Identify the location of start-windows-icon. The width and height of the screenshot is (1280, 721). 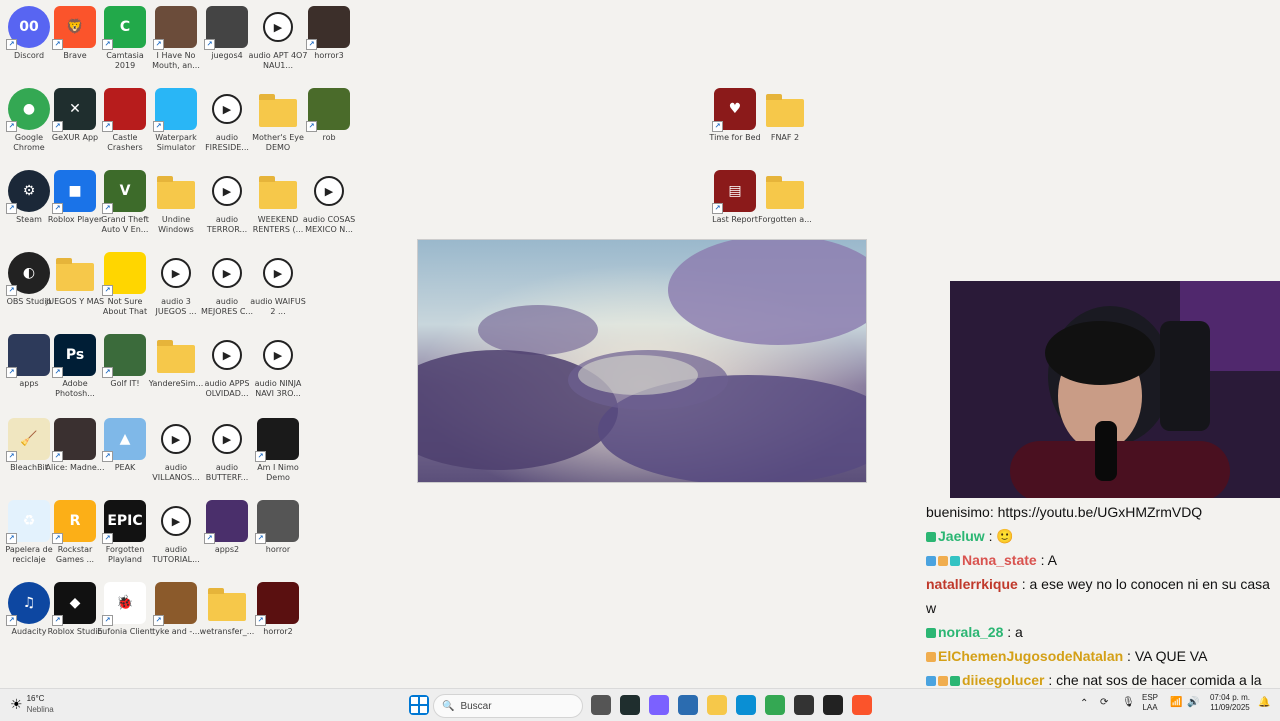
(419, 705).